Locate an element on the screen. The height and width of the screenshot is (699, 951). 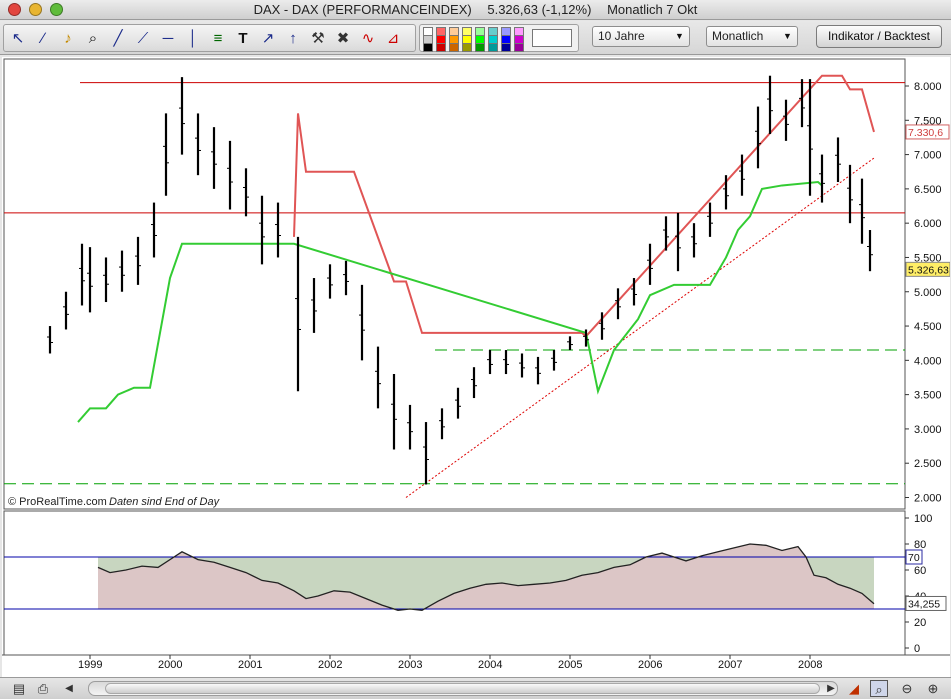
watermark: © ProRealTime.com is located at coordinates (57, 502).